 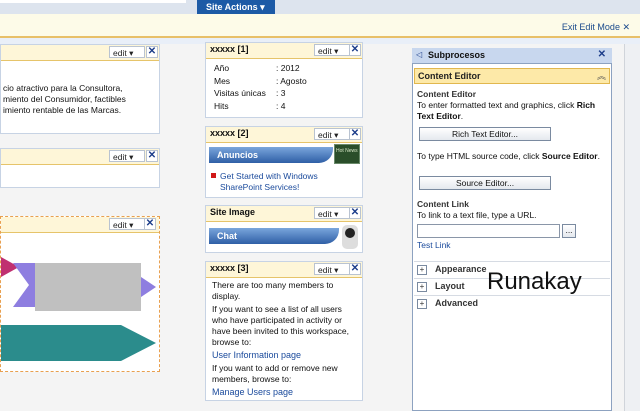 What do you see at coordinates (632, 227) in the screenshot?
I see `vertical-scrollbar` at bounding box center [632, 227].